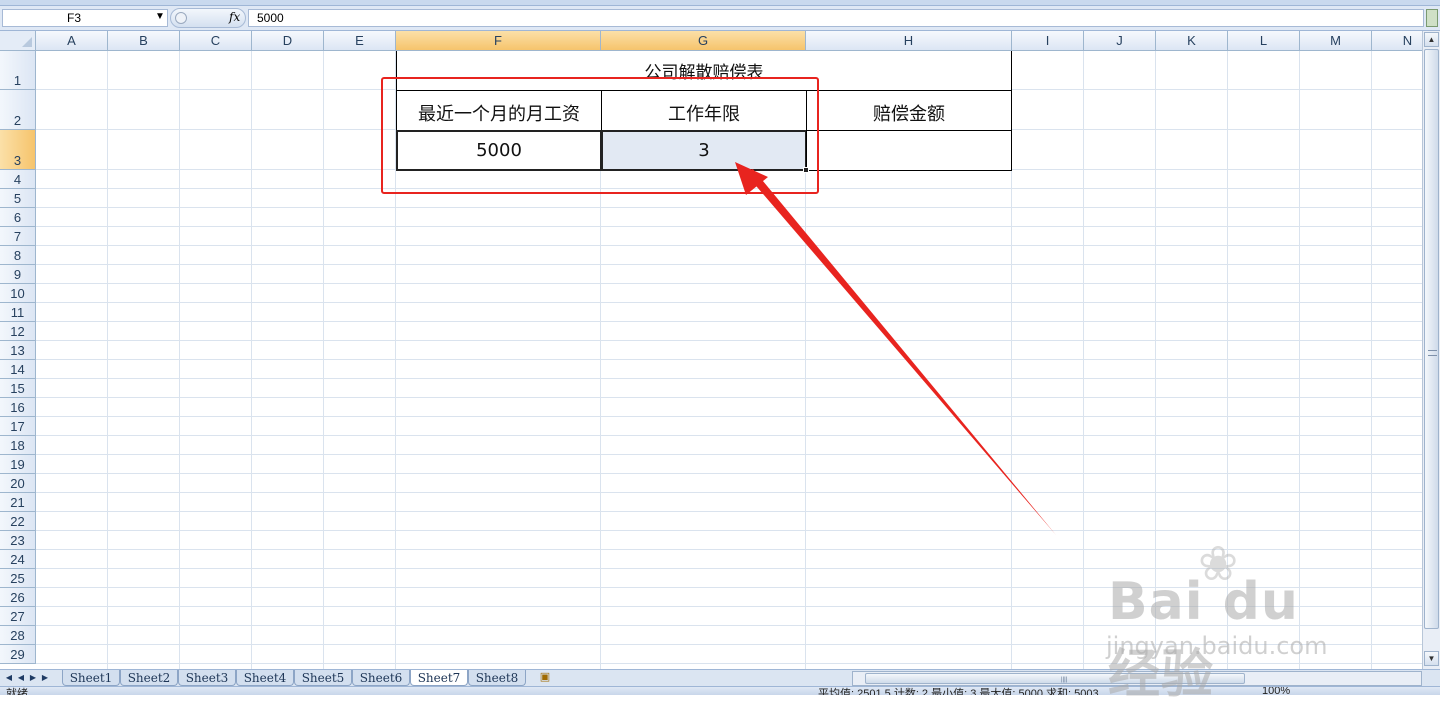 The width and height of the screenshot is (1440, 707). Describe the element at coordinates (270, 18) in the screenshot. I see `formula-value: 5000` at that location.